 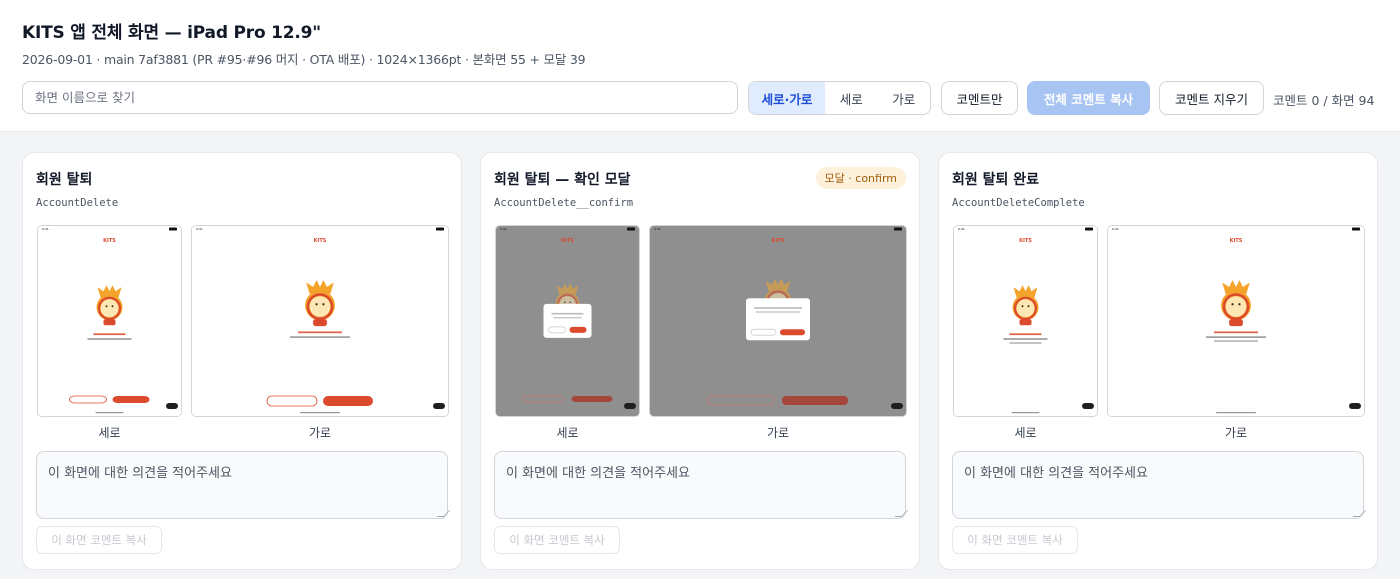 I want to click on orientation-toggle: 세로·가로 세로 가로, so click(x=839, y=98).